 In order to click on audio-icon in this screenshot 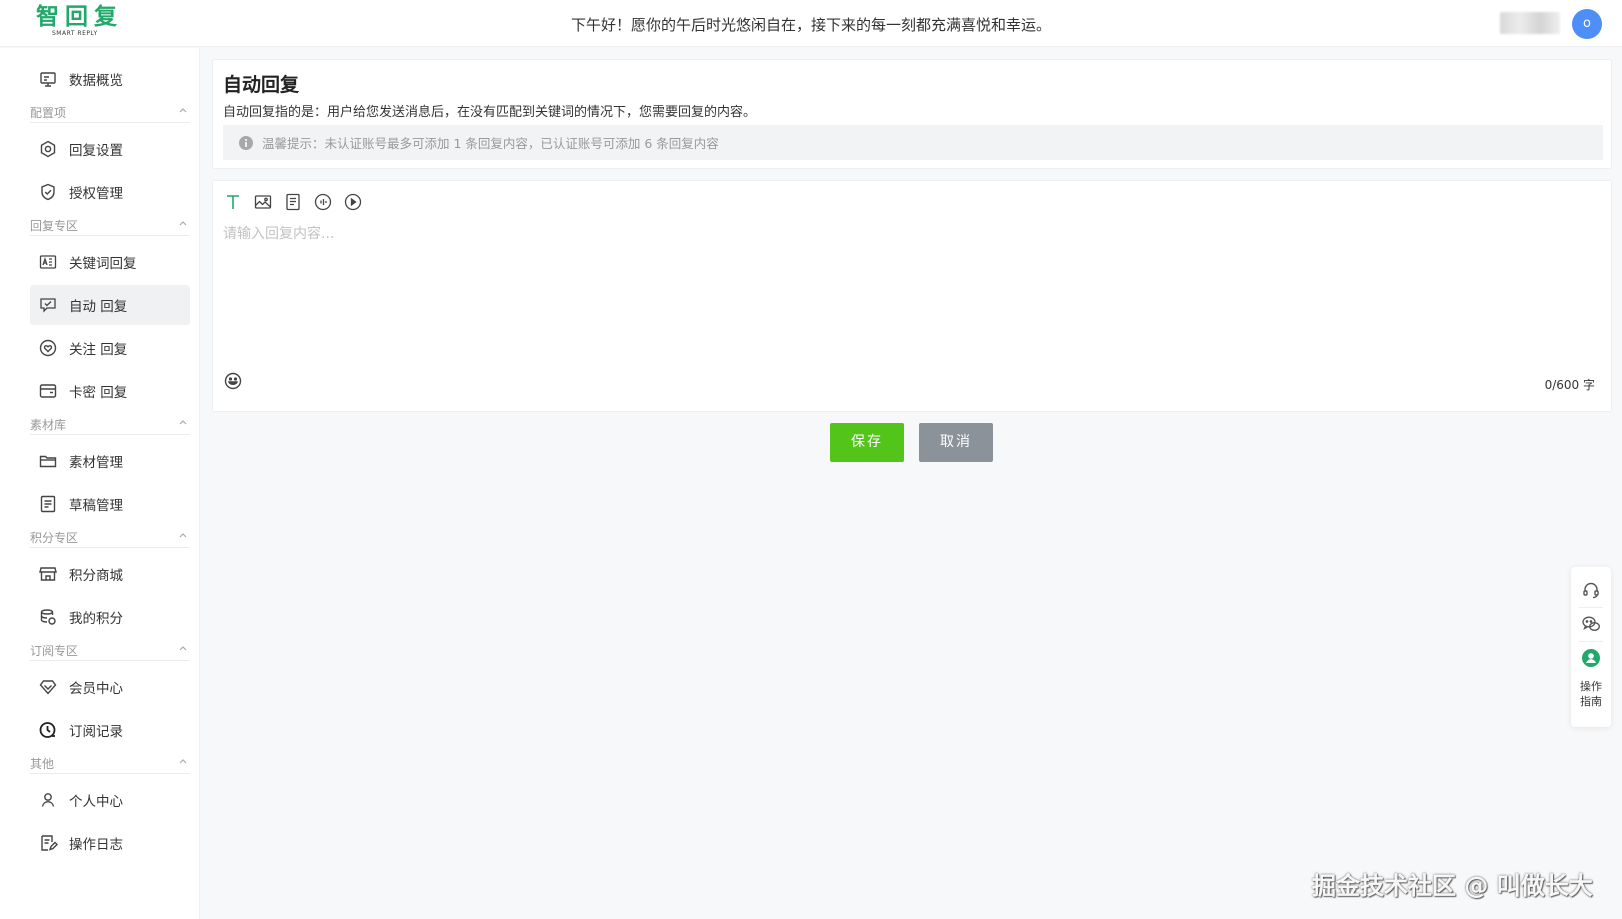, I will do `click(323, 202)`.